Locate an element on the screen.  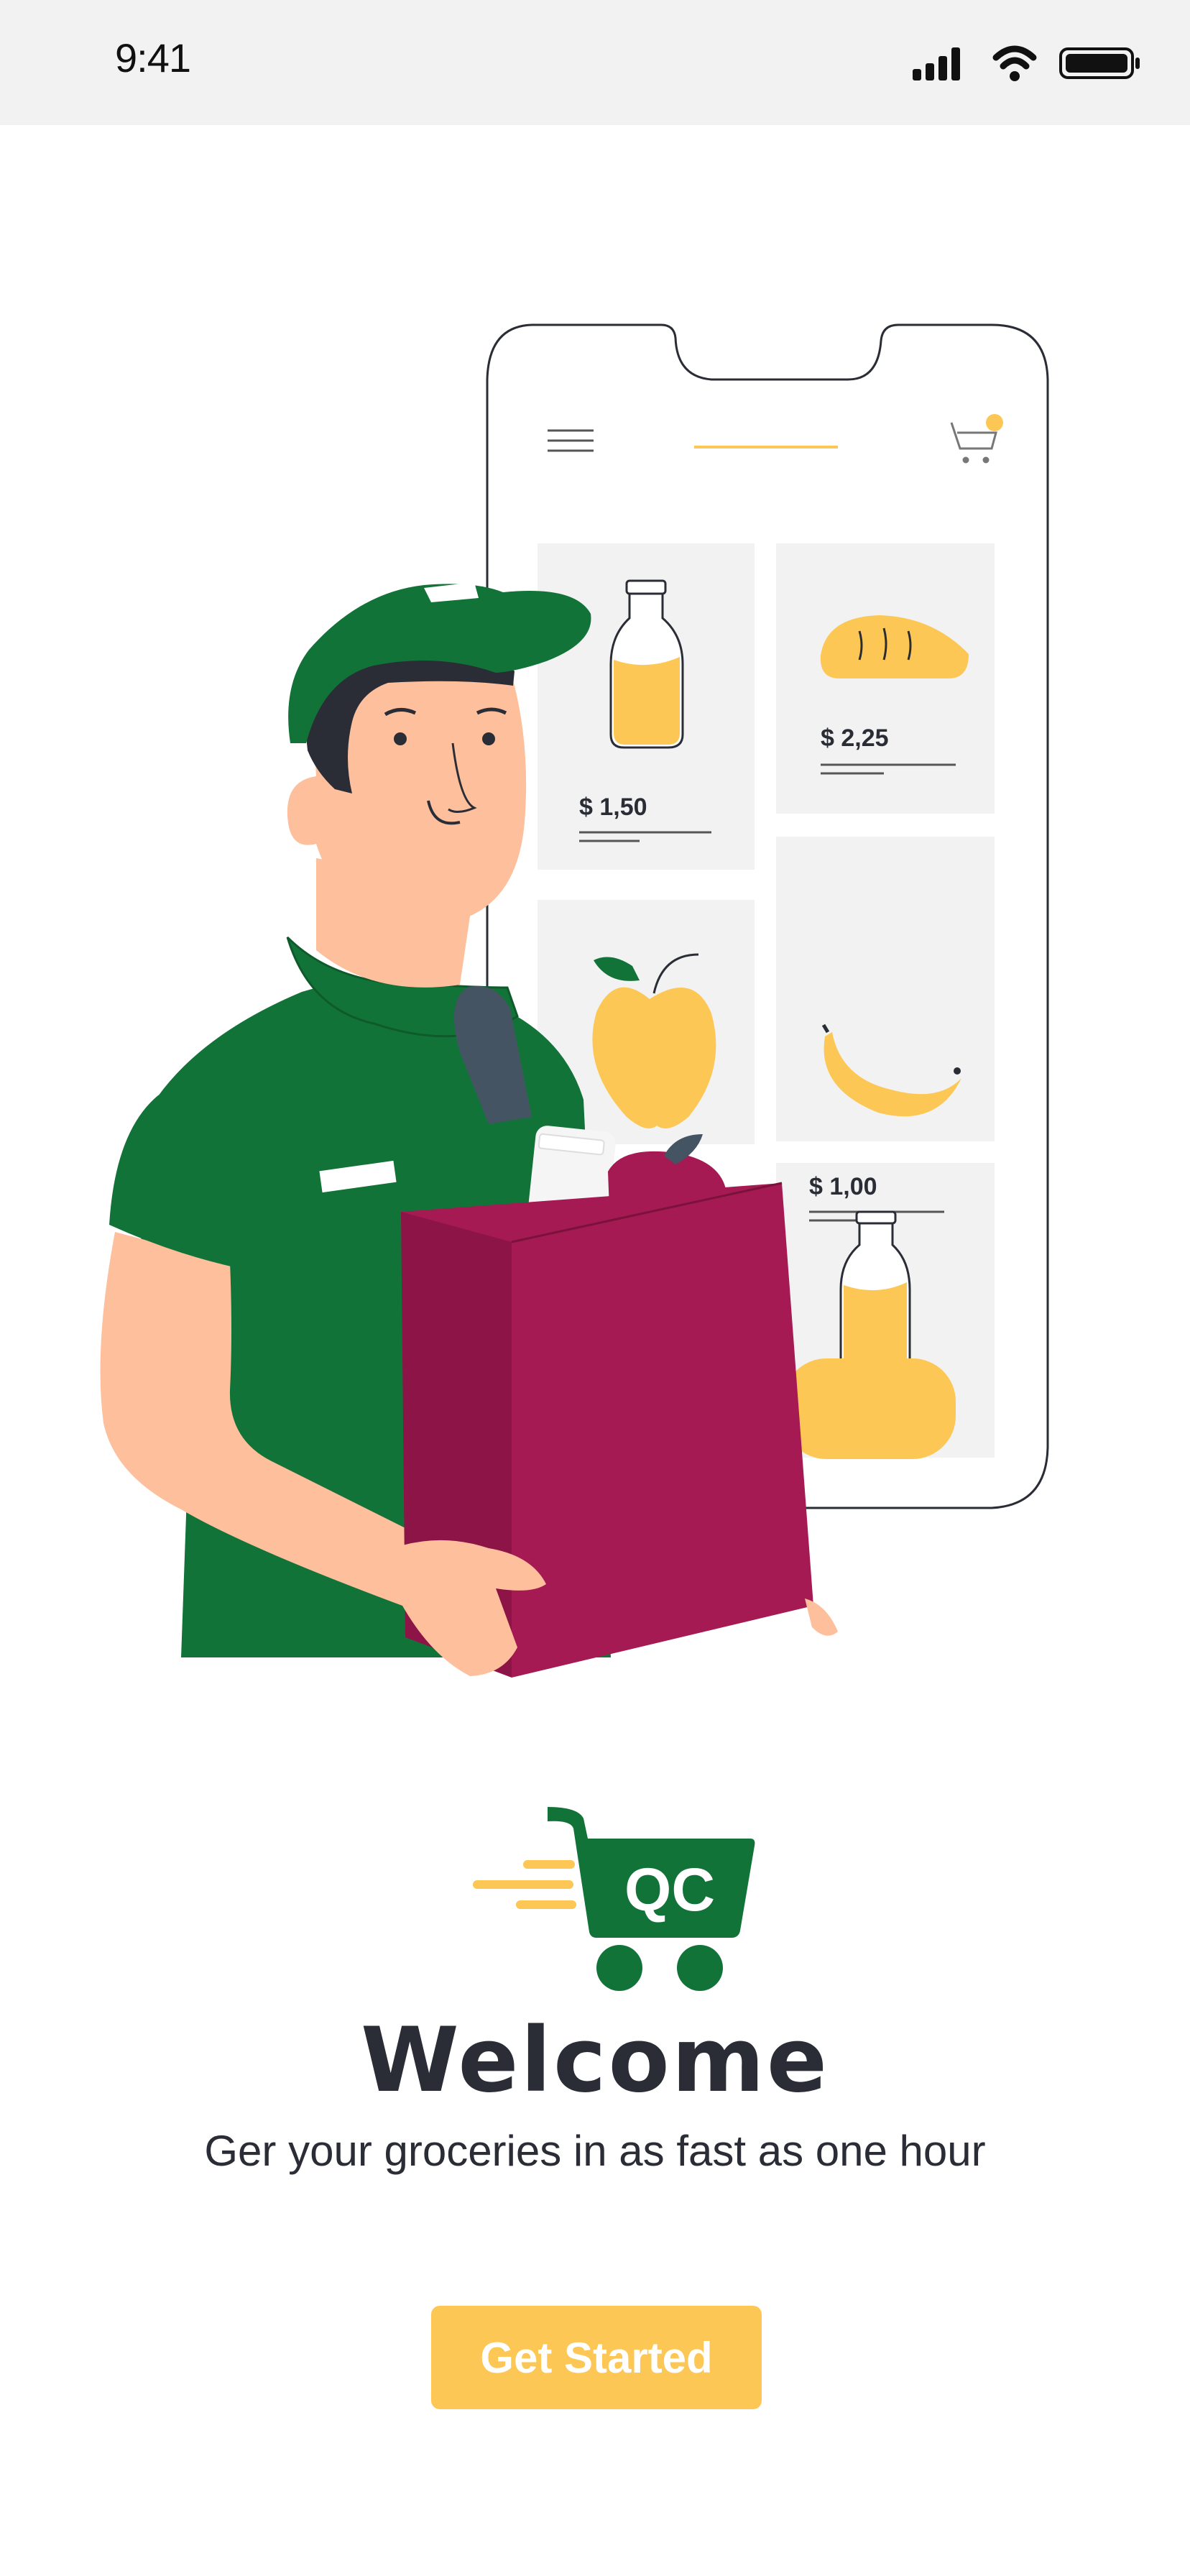
battery-icon is located at coordinates (1099, 63).